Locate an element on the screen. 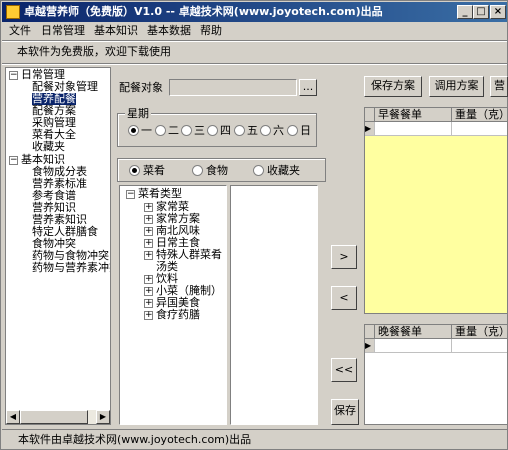 The width and height of the screenshot is (508, 450). day-radio-fri is located at coordinates (239, 130).